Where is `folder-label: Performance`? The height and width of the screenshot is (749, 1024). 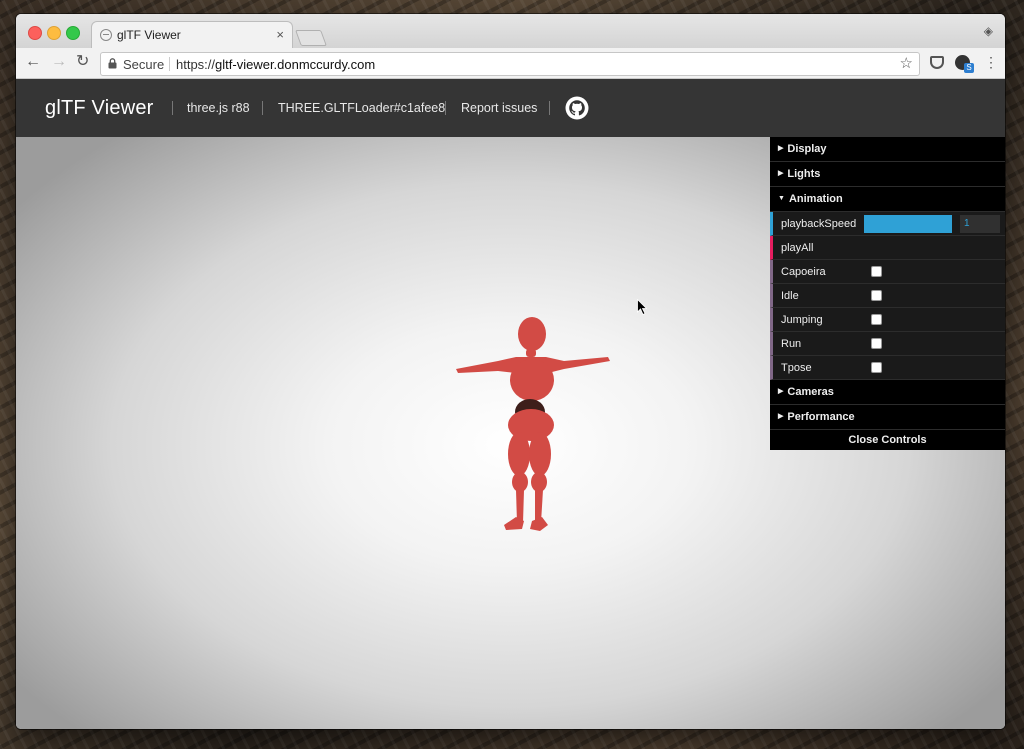
folder-label: Performance is located at coordinates (821, 417).